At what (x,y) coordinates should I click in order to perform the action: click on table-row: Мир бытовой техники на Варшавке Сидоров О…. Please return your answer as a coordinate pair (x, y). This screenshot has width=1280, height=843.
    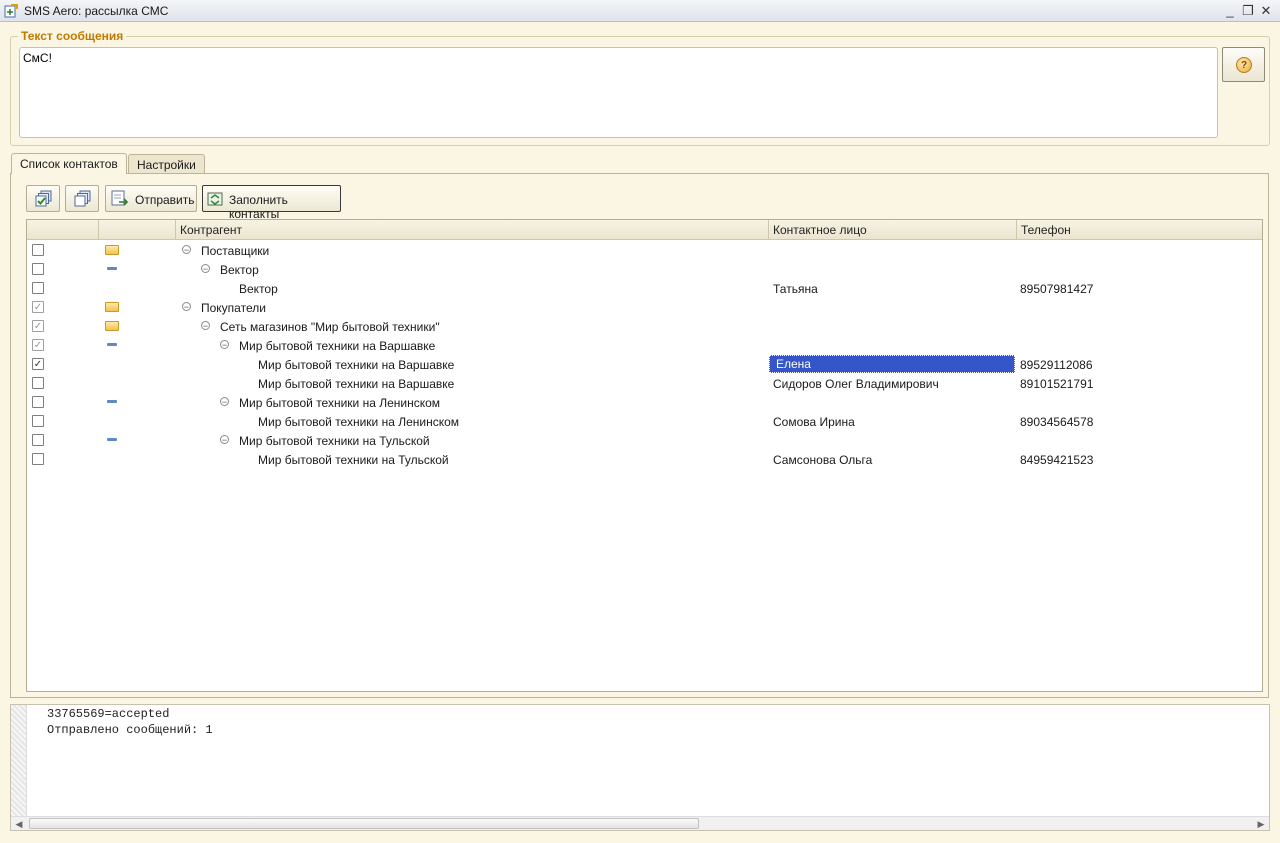
    Looking at the image, I should click on (644, 383).